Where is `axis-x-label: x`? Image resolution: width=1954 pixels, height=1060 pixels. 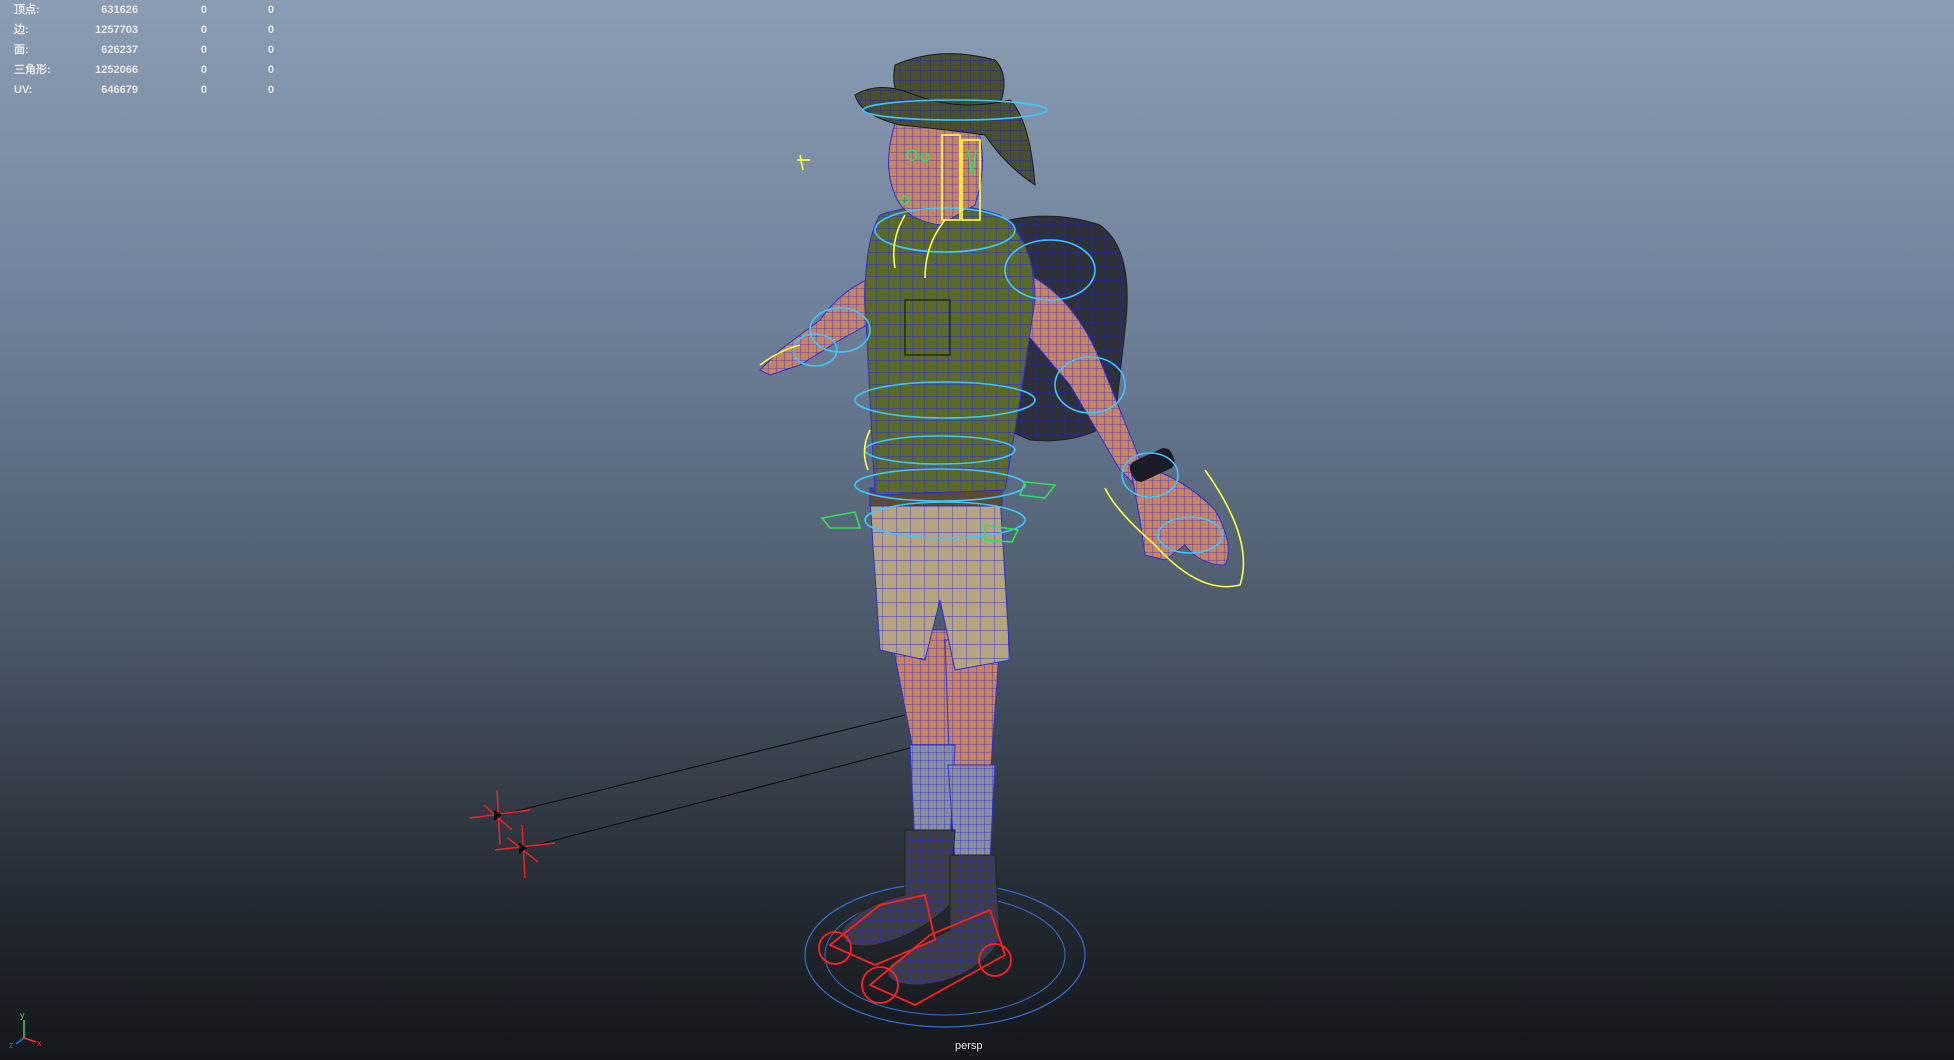
axis-x-label: x is located at coordinates (39, 1043).